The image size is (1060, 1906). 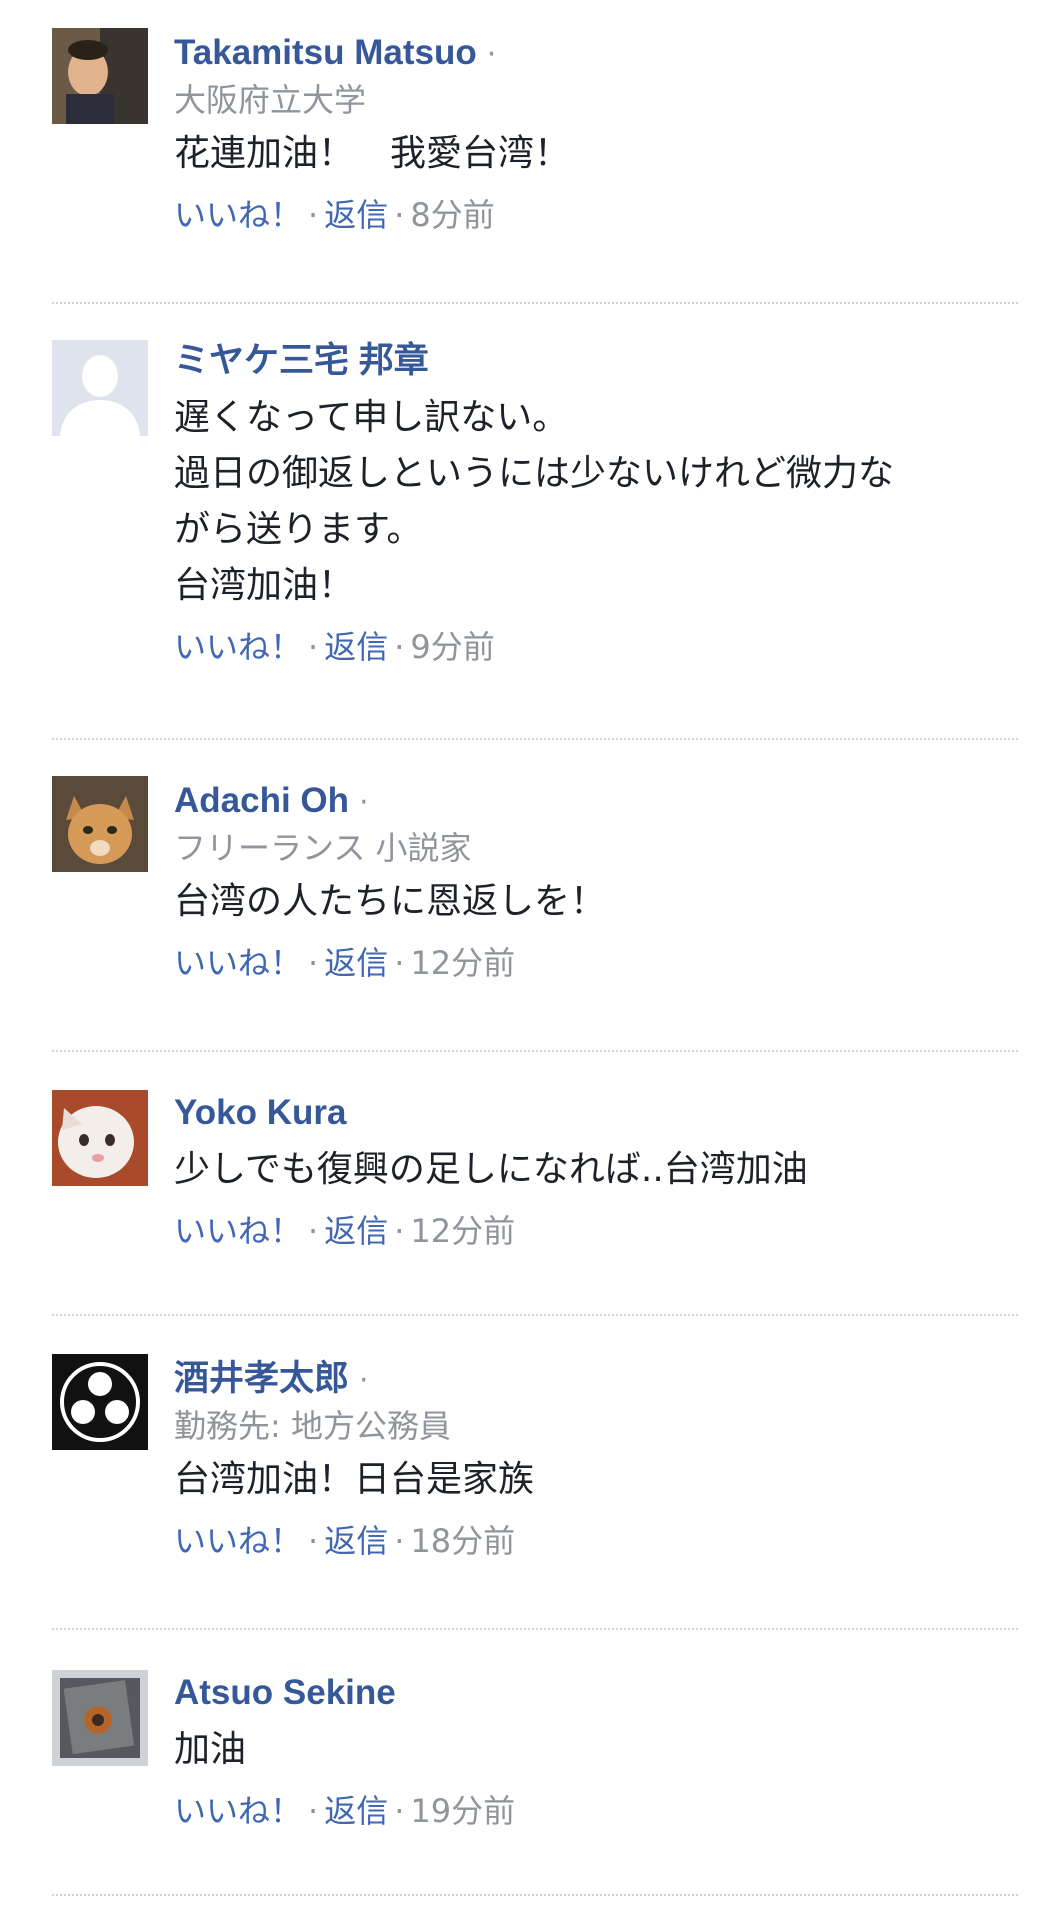 I want to click on cat-photo-icon, so click(x=100, y=824).